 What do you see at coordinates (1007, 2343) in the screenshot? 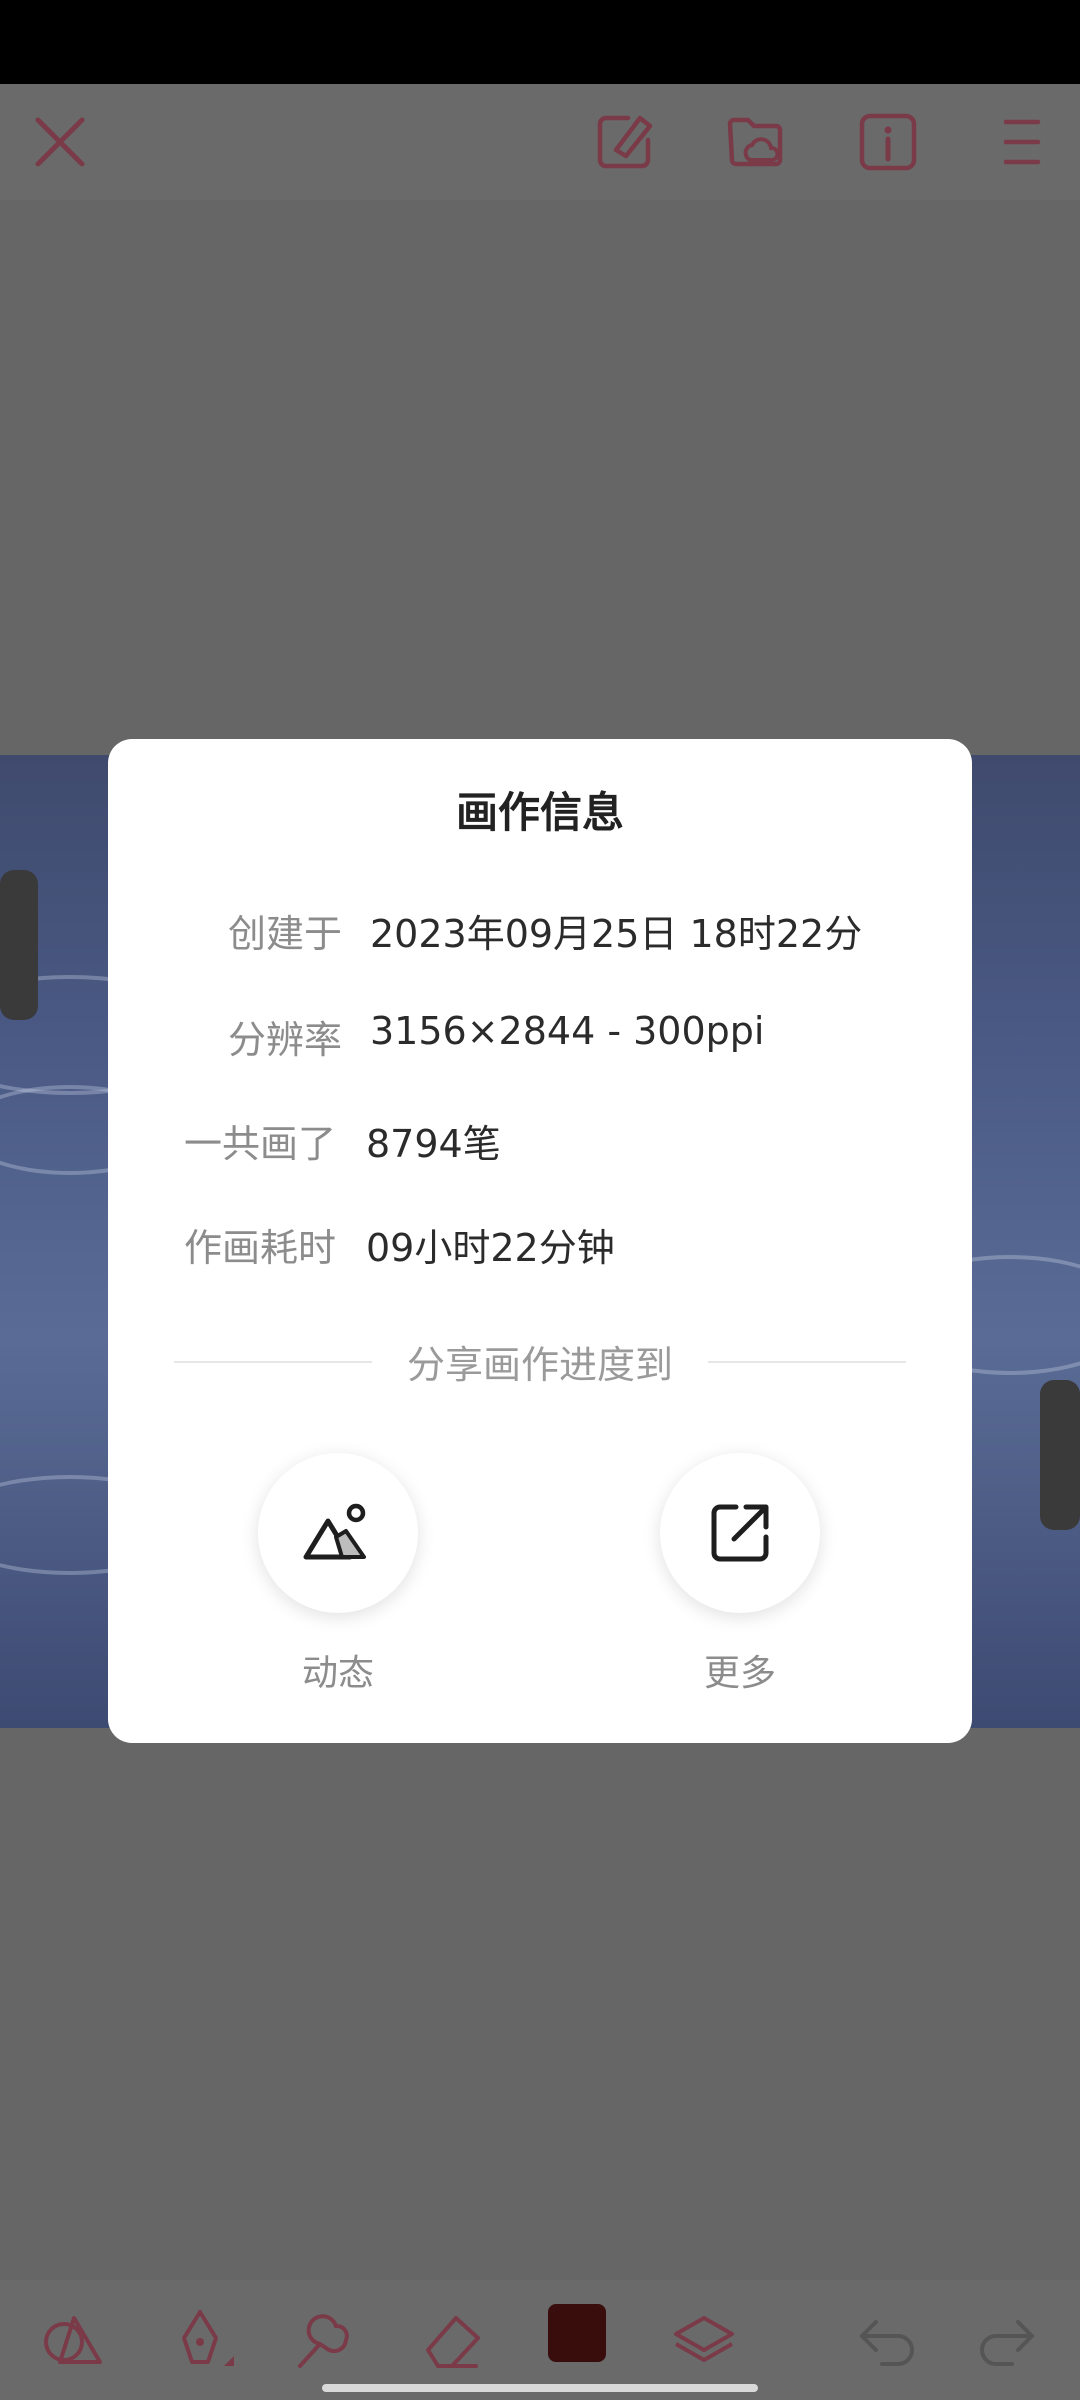
I see `redo-icon` at bounding box center [1007, 2343].